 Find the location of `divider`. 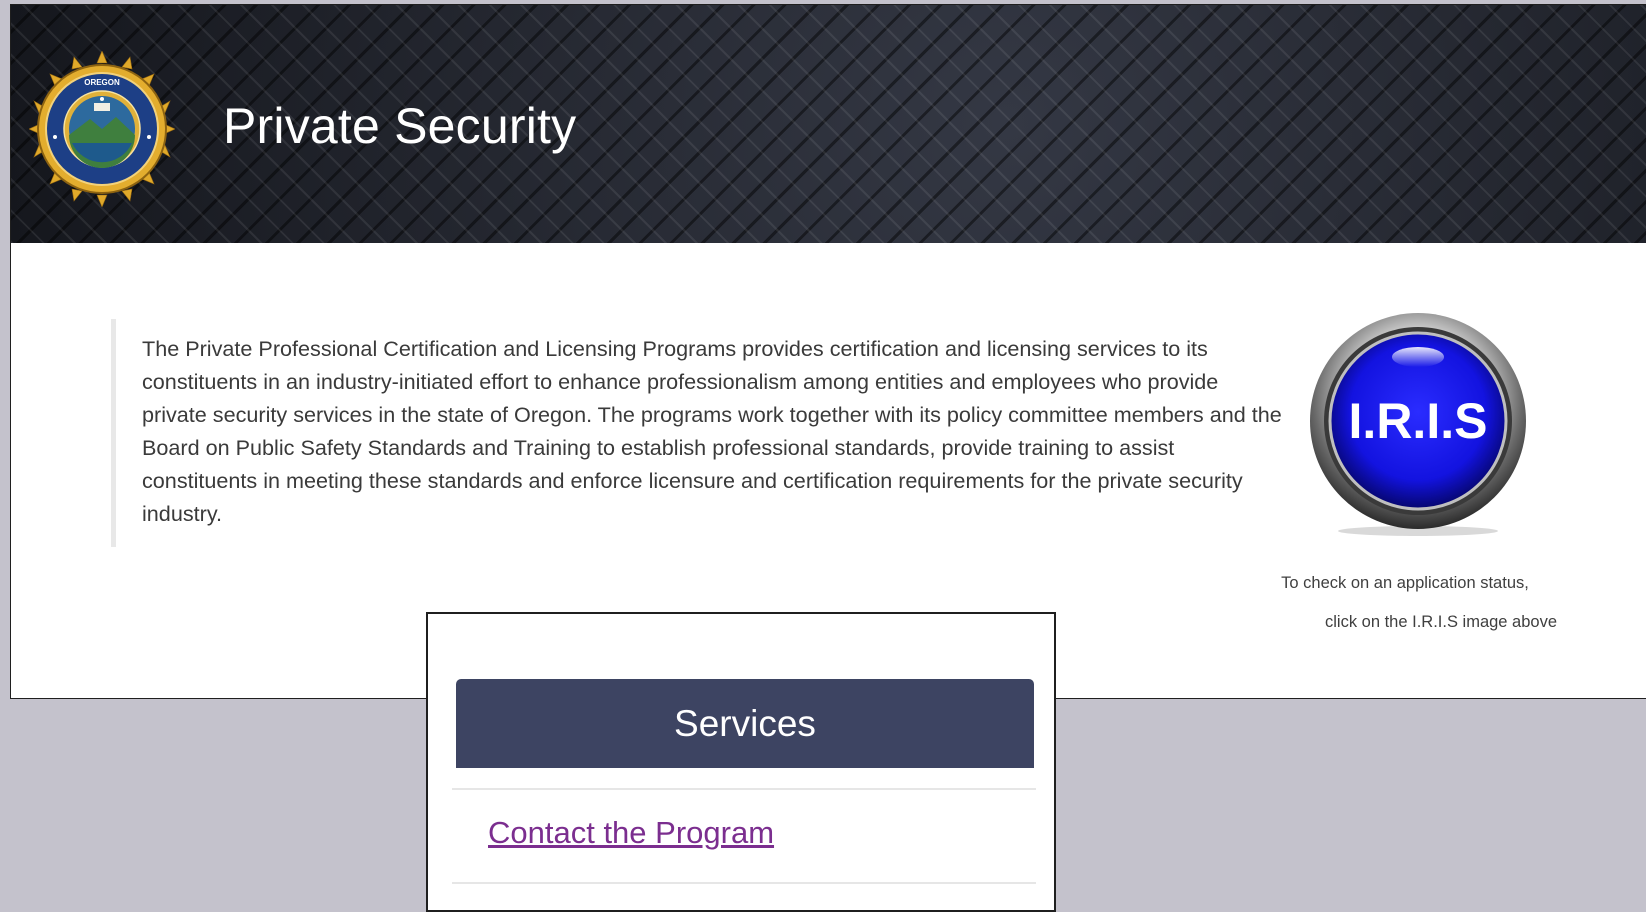

divider is located at coordinates (744, 789).